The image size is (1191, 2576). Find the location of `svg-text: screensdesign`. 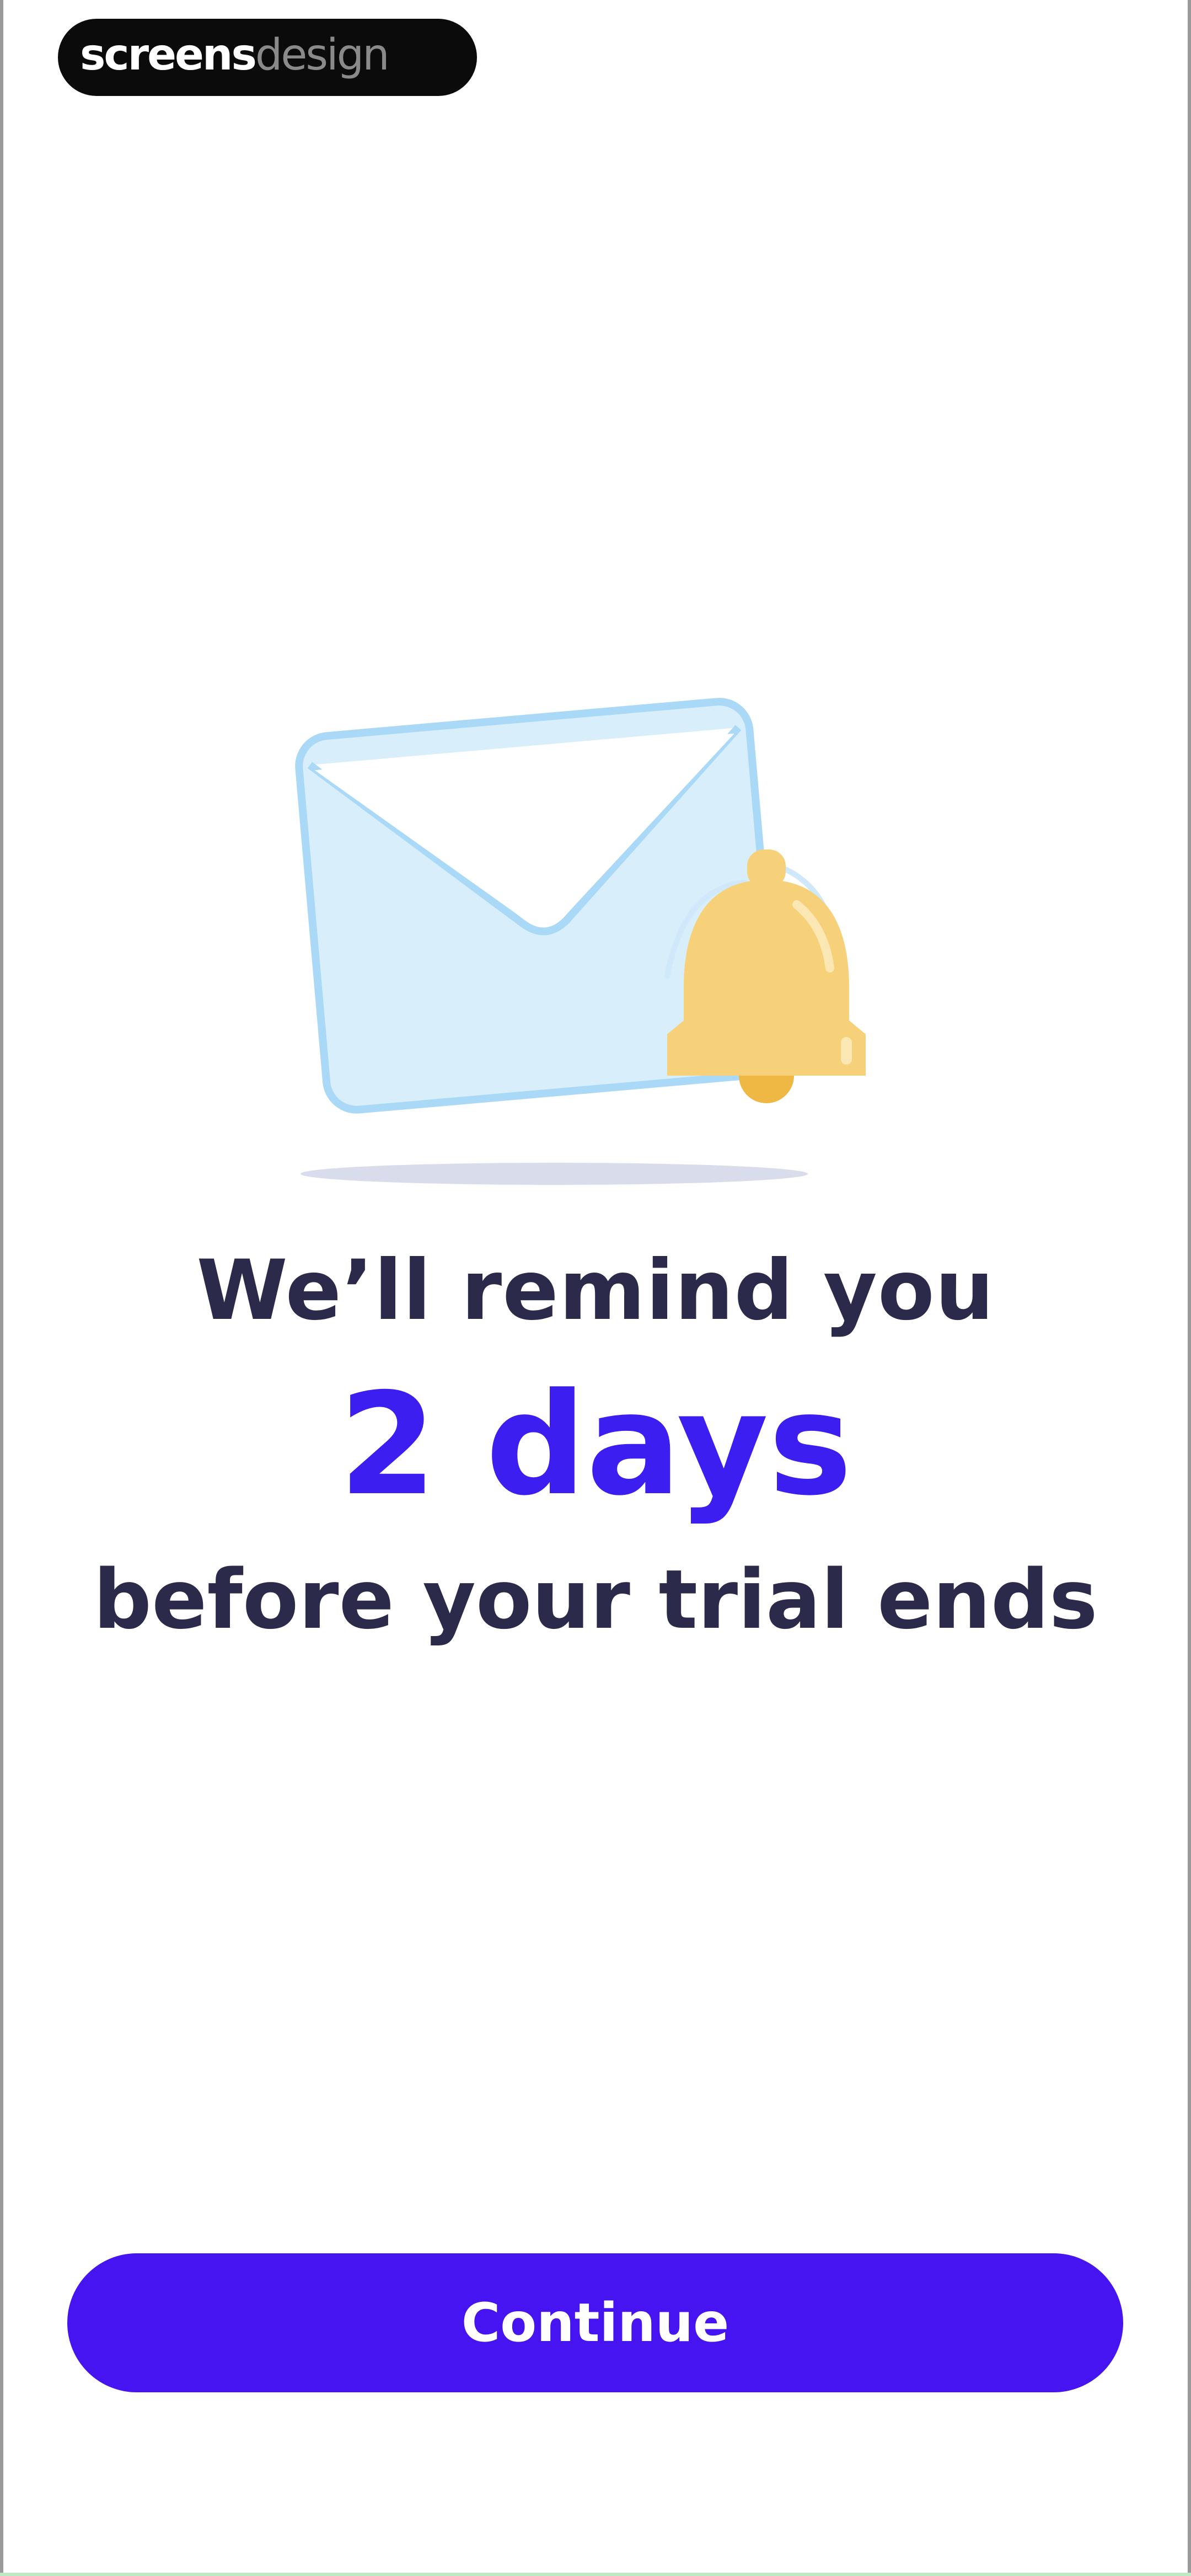

svg-text: screensdesign is located at coordinates (234, 55).